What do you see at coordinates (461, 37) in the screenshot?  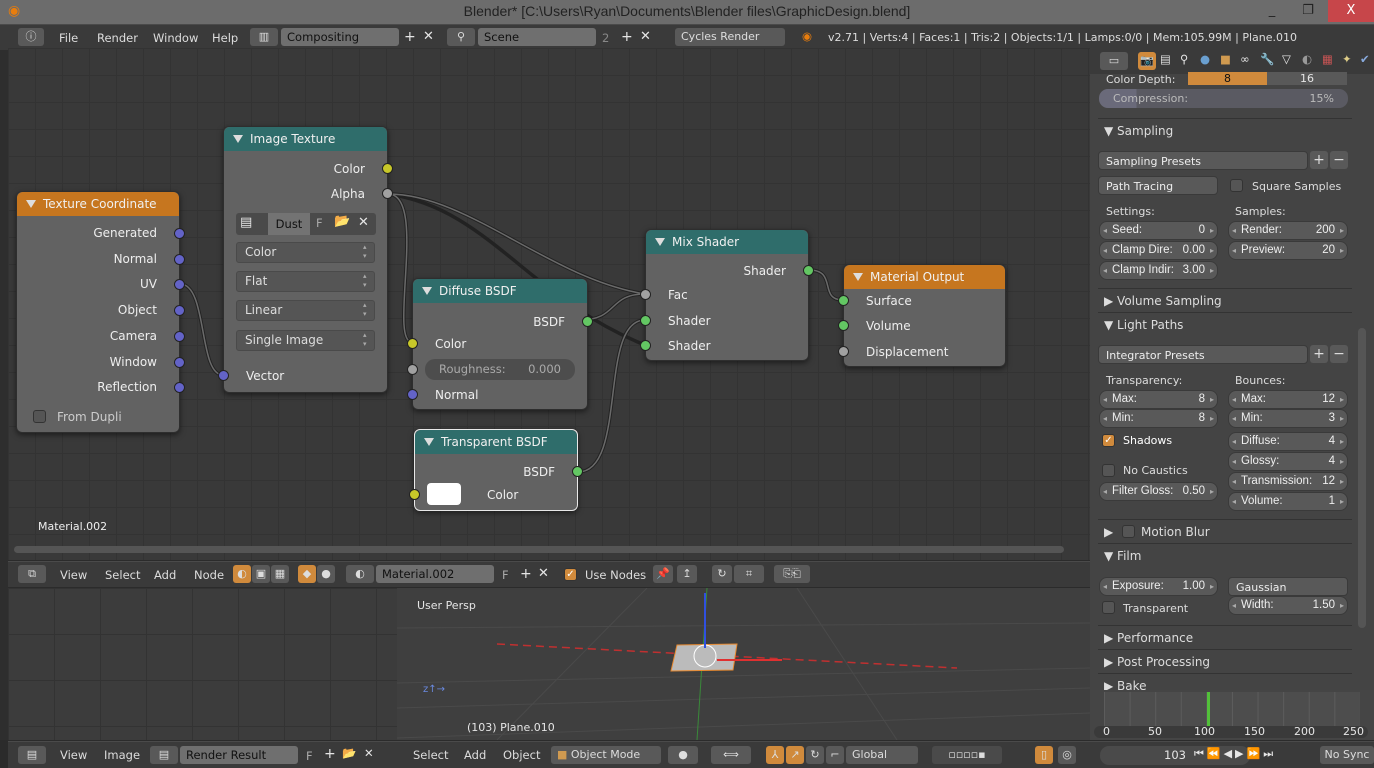 I see `scene-icon: ⚲` at bounding box center [461, 37].